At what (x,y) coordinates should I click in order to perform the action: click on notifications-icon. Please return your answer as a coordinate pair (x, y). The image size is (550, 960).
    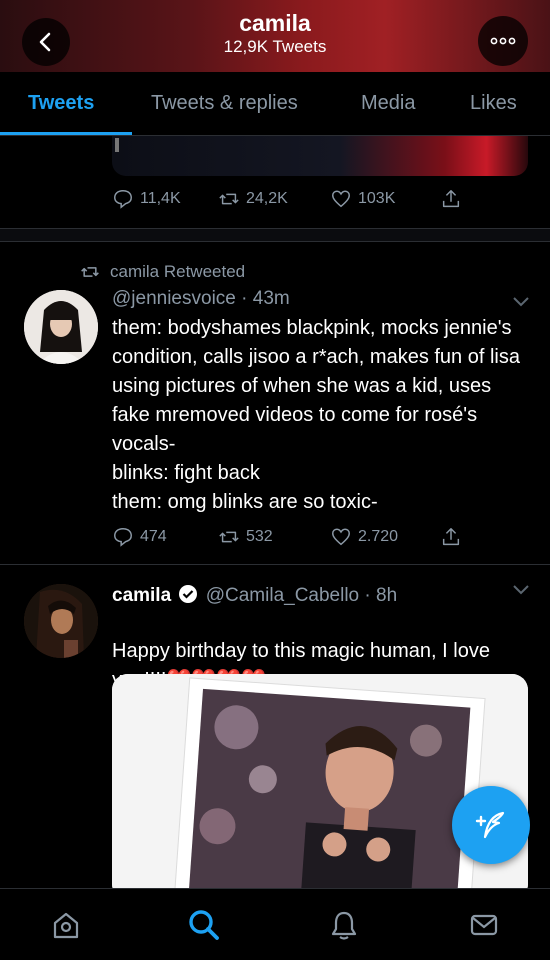
    Looking at the image, I should click on (344, 925).